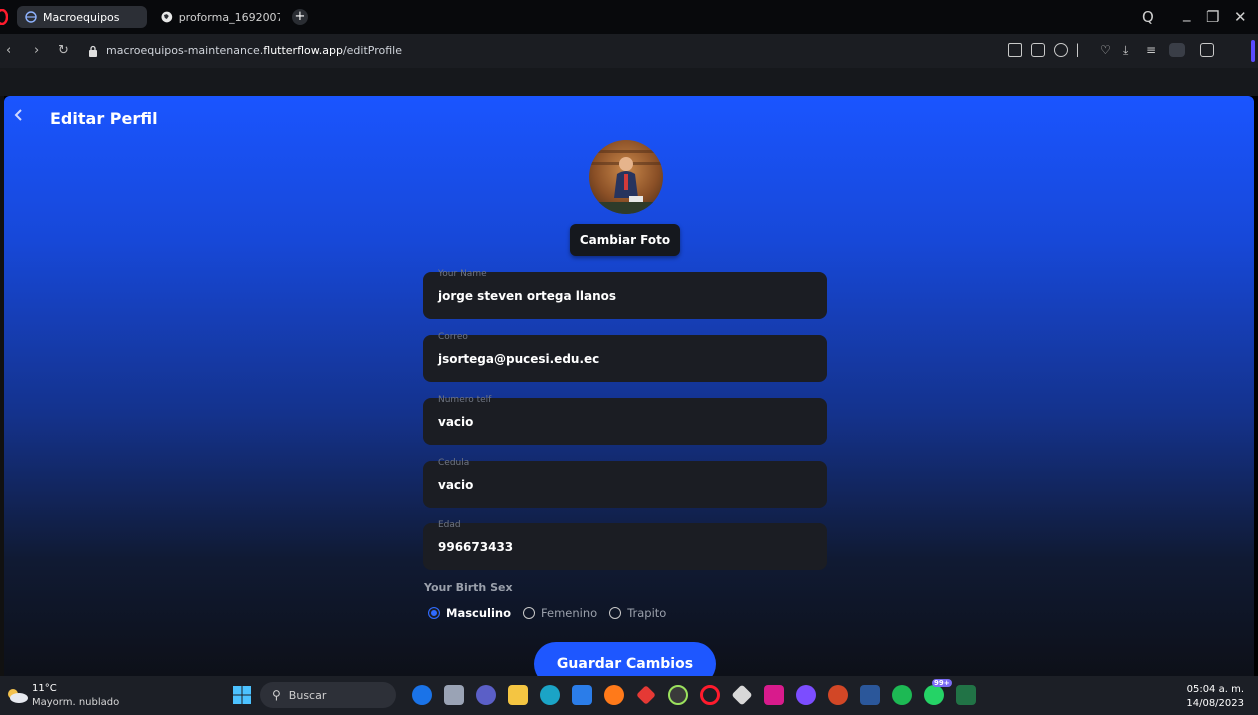  What do you see at coordinates (422, 695) in the screenshot?
I see `bing-icon` at bounding box center [422, 695].